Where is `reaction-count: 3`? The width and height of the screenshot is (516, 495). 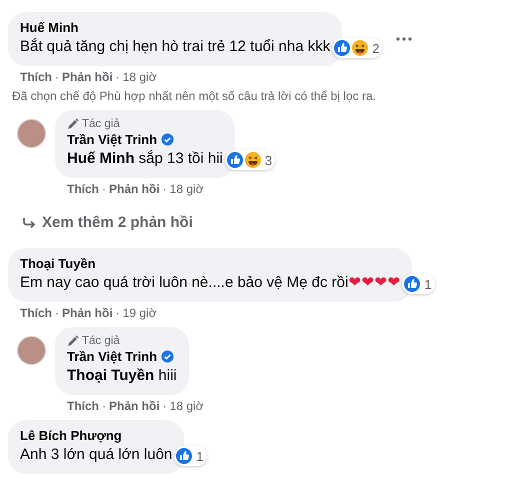
reaction-count: 3 is located at coordinates (250, 160).